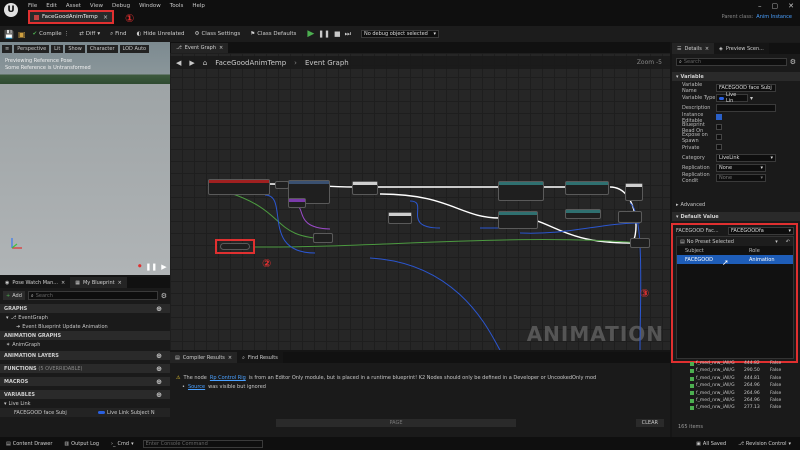 This screenshot has height=450, width=800. I want to click on class-settings-button: ⚙ Class Settings, so click(218, 34).